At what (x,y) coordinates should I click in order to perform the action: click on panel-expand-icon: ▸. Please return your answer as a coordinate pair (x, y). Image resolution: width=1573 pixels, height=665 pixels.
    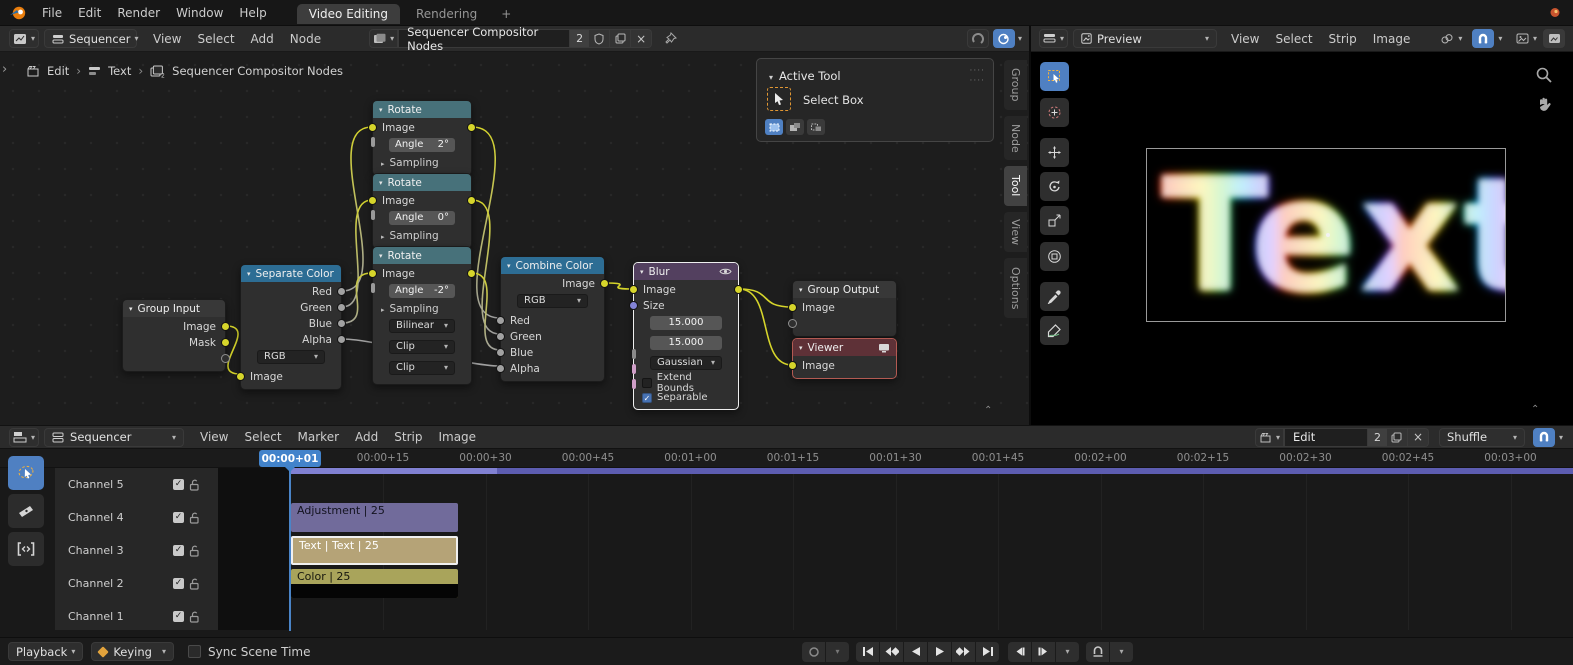
    Looking at the image, I should click on (383, 310).